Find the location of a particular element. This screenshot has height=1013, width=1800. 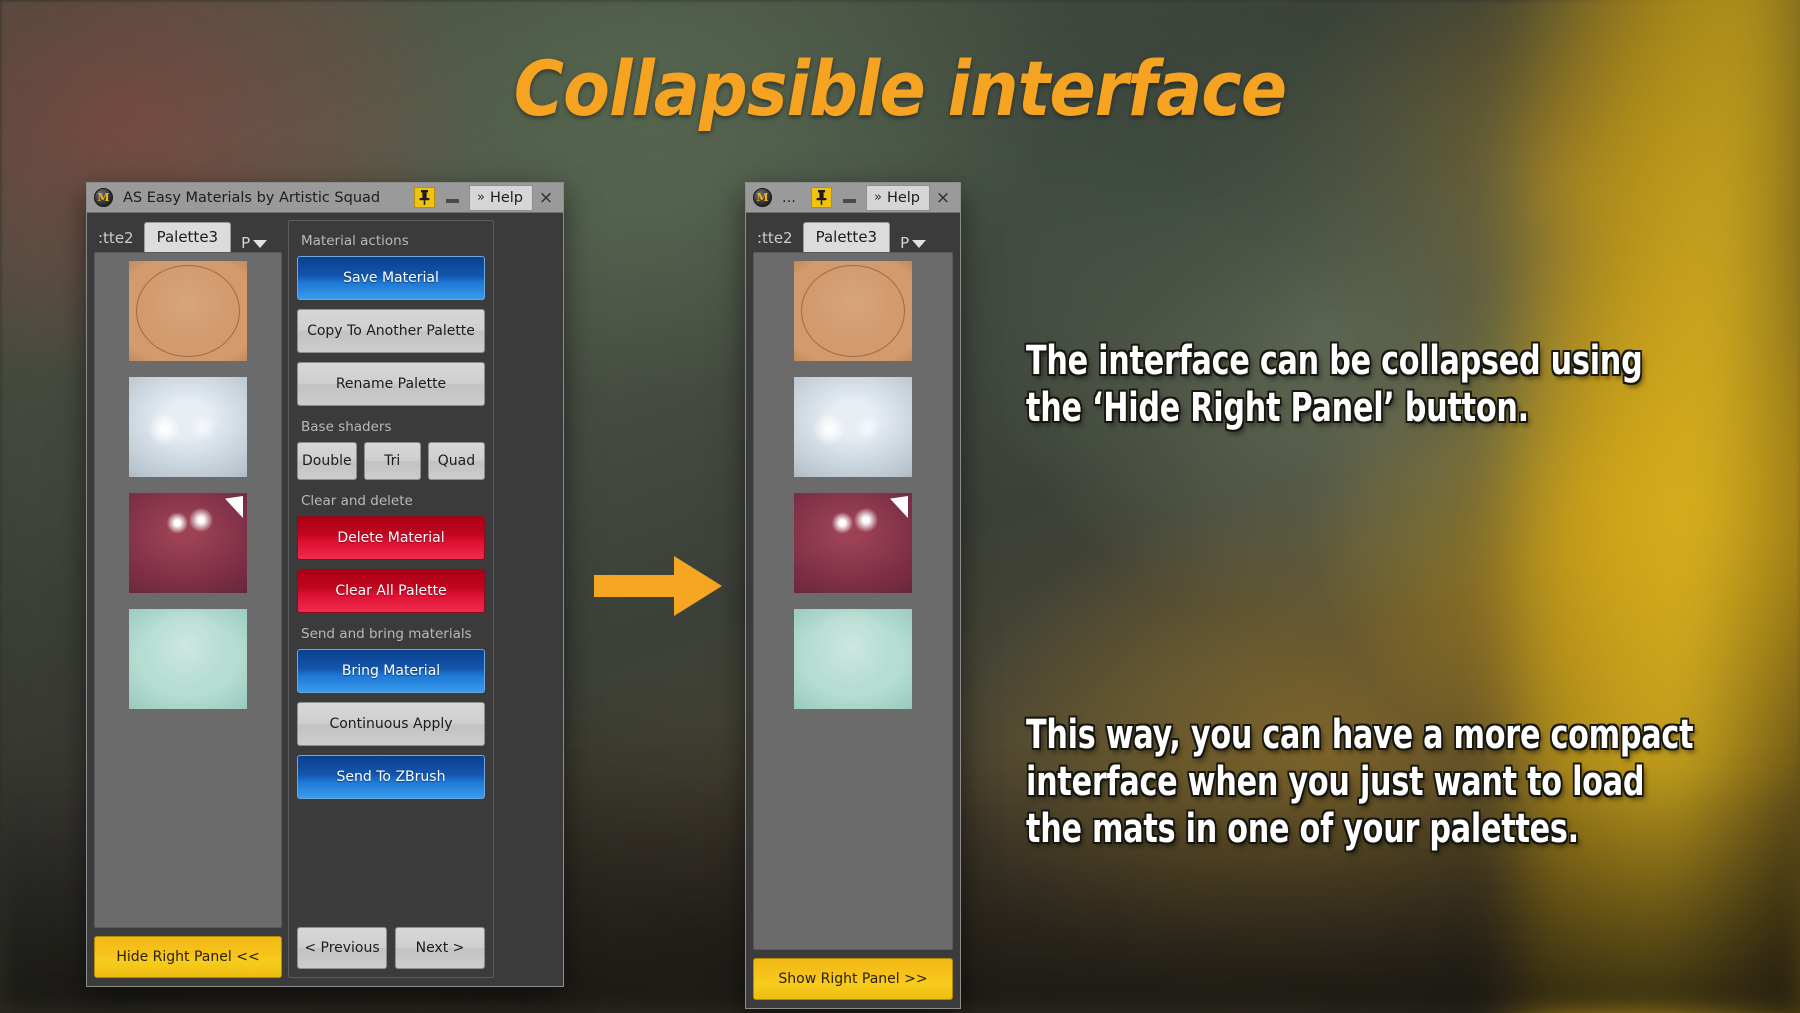

palette-column: :tte2 Palette3 P Hide Right Panel << is located at coordinates (188, 599).